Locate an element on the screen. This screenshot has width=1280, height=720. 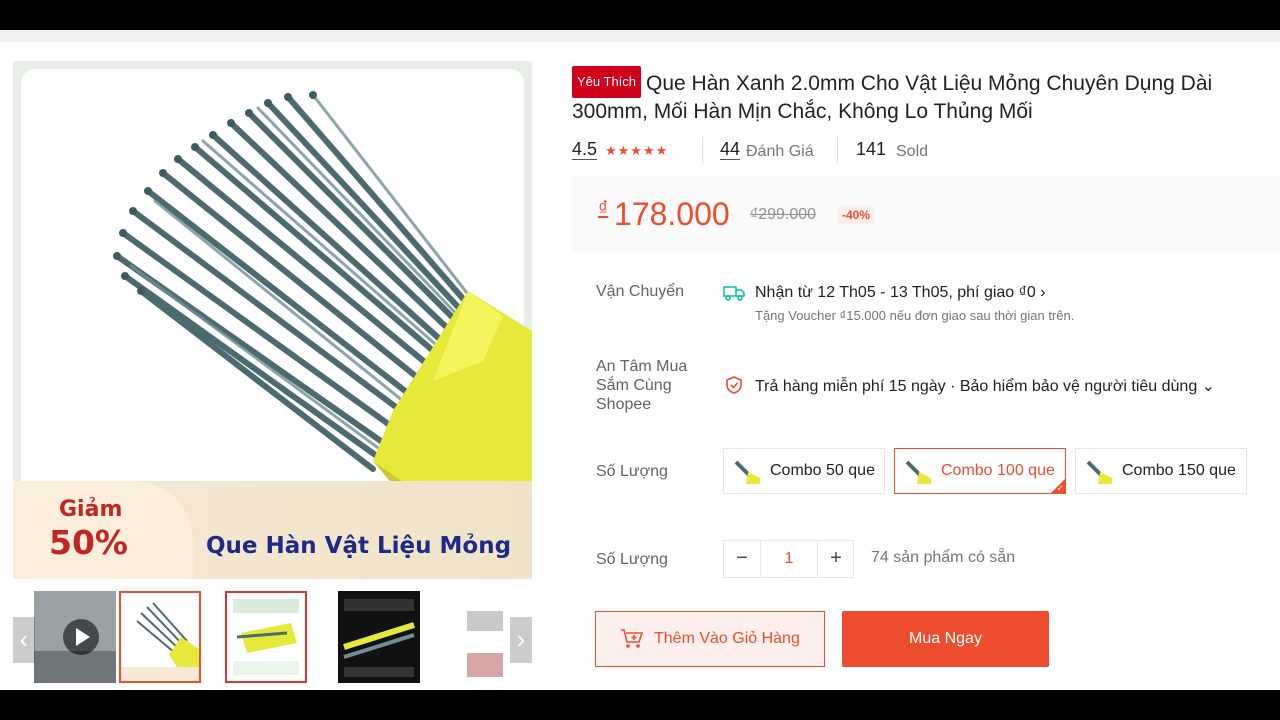
promo-discount-value: 50% is located at coordinates (88, 542).